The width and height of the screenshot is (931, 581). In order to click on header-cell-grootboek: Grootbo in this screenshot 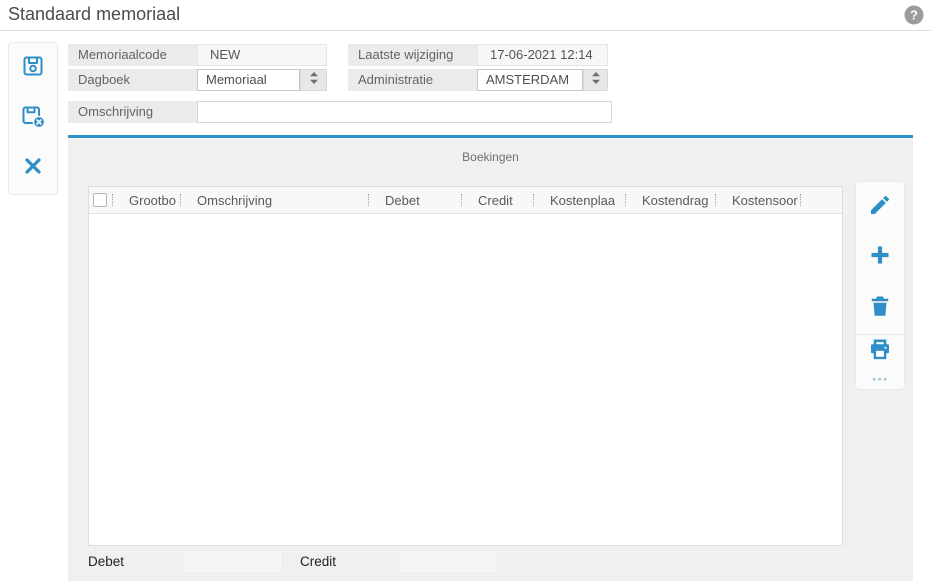, I will do `click(147, 200)`.